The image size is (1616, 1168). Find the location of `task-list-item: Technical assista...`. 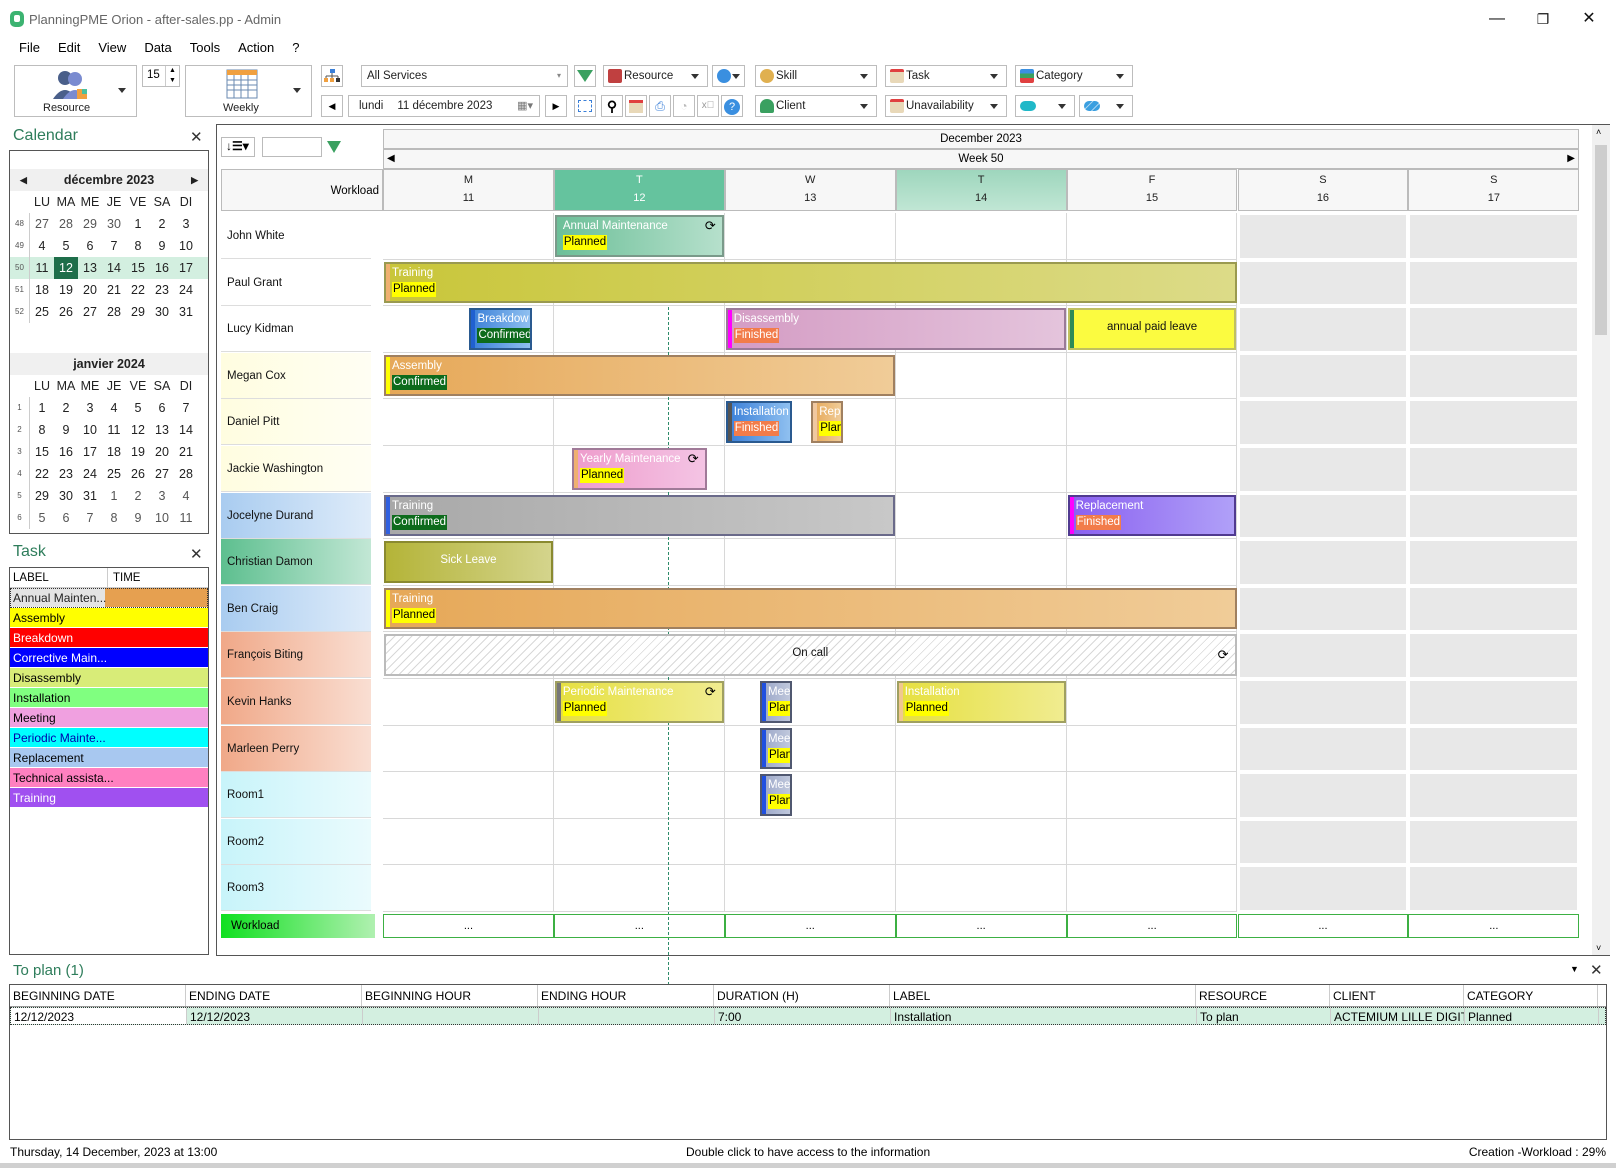

task-list-item: Technical assista... is located at coordinates (109, 778).